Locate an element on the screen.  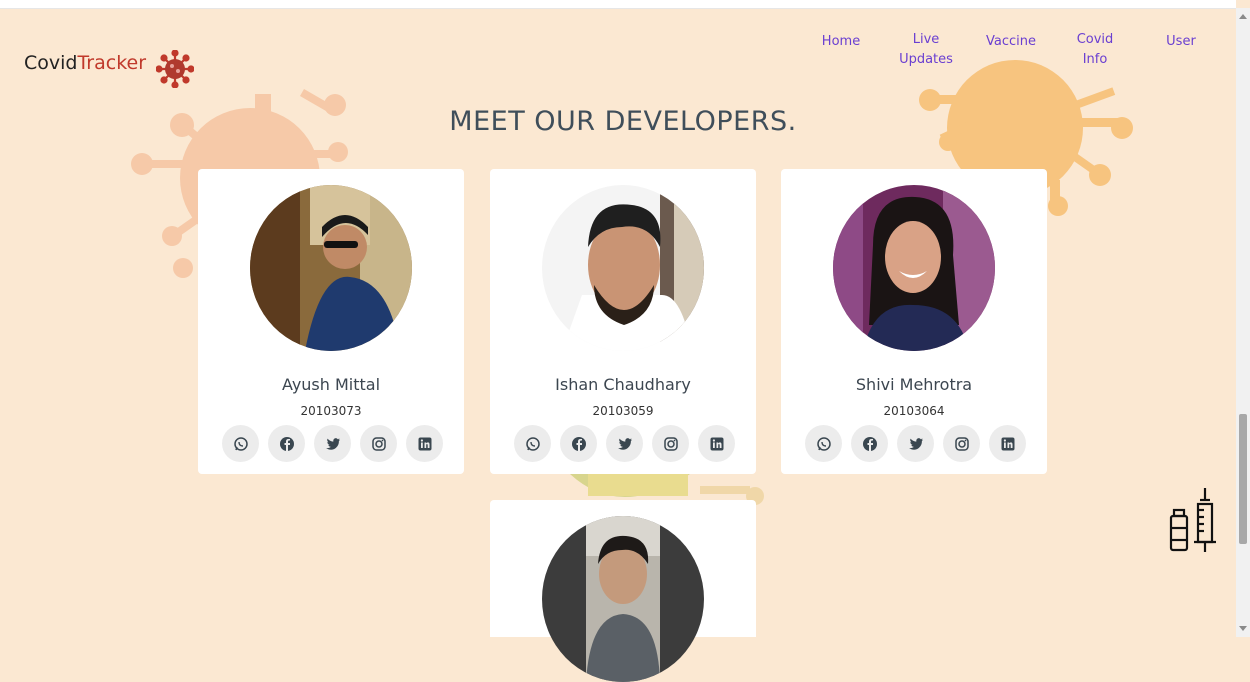
developer-name: Shivi Mehrotra is located at coordinates (914, 384).